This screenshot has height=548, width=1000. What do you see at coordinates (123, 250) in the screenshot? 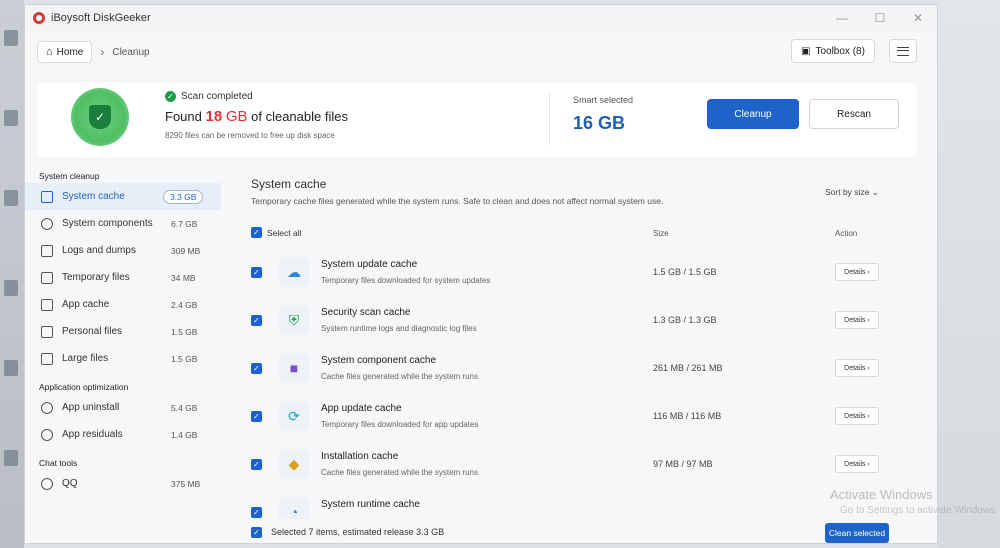
I see `sidebar-item-logs-and-dumps: Logs and dumps 309 MB` at bounding box center [123, 250].